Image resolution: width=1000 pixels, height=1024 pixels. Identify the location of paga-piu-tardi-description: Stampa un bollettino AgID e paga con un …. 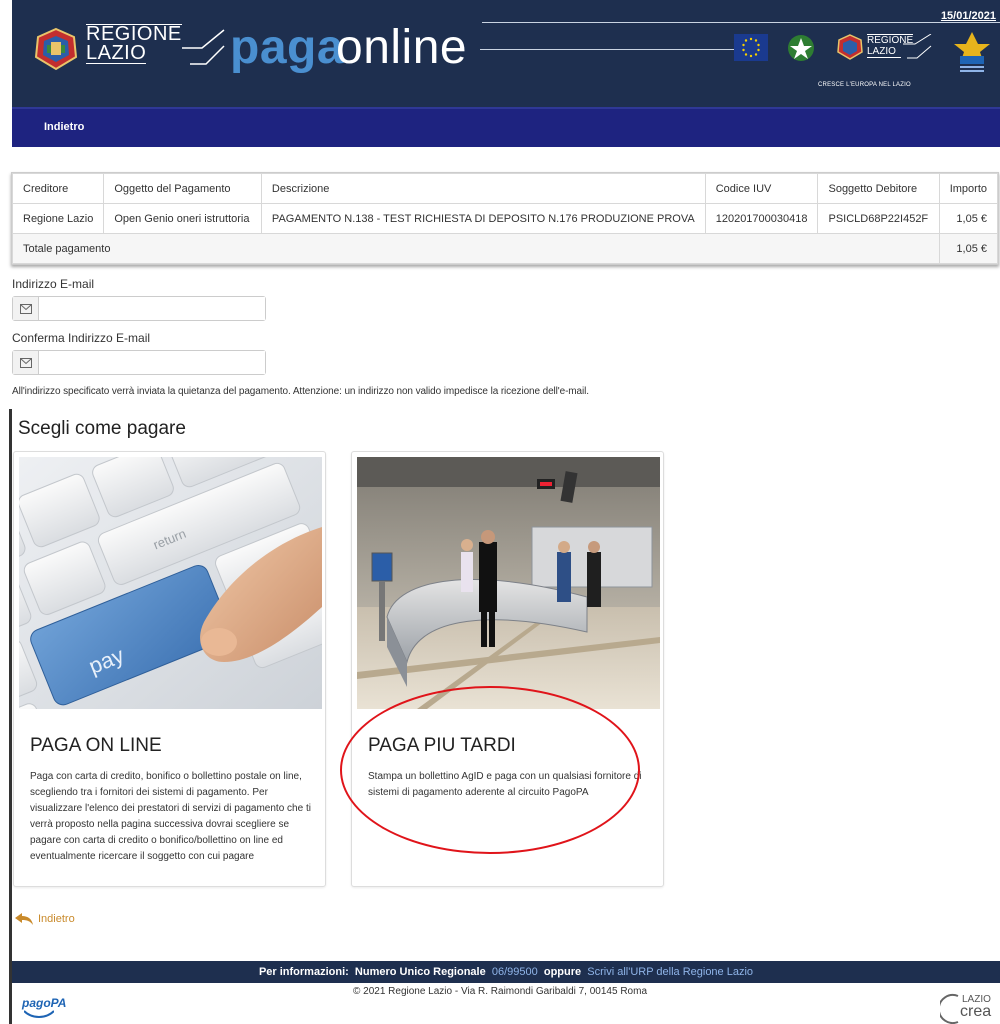
(505, 784).